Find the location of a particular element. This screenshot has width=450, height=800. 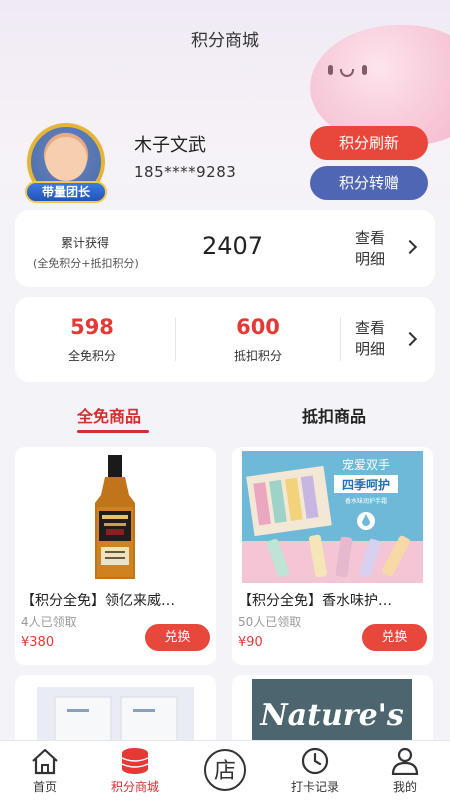

store-icon-text: 店 is located at coordinates (225, 771).